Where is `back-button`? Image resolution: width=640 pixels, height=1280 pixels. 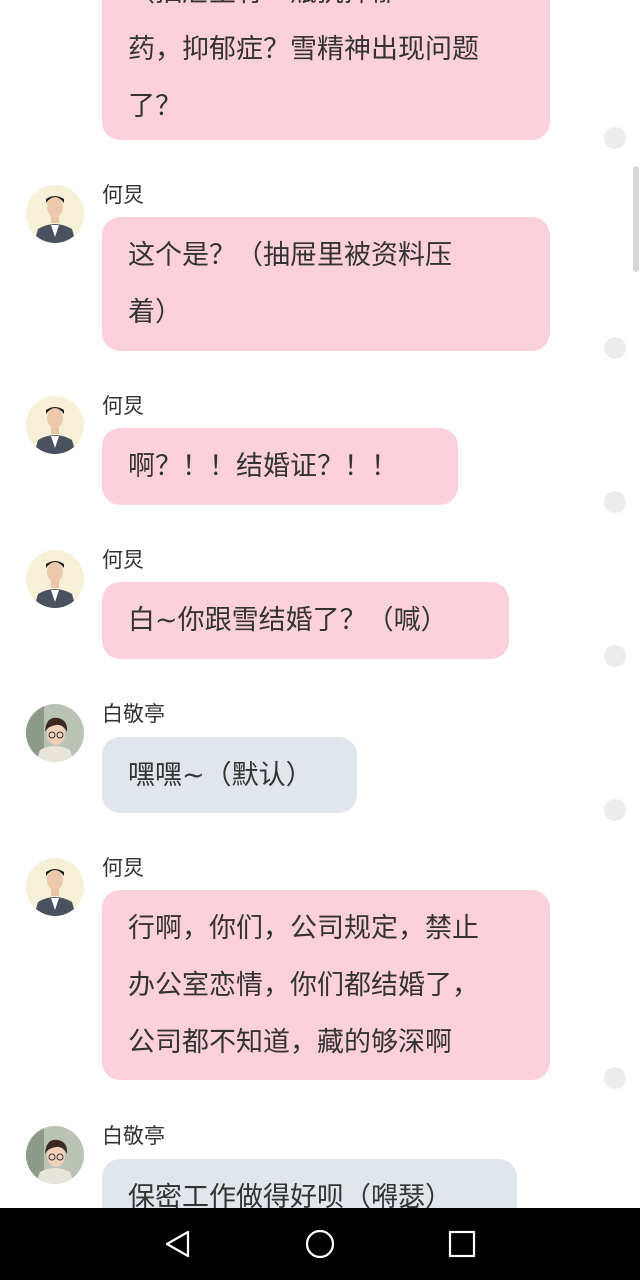 back-button is located at coordinates (178, 1244).